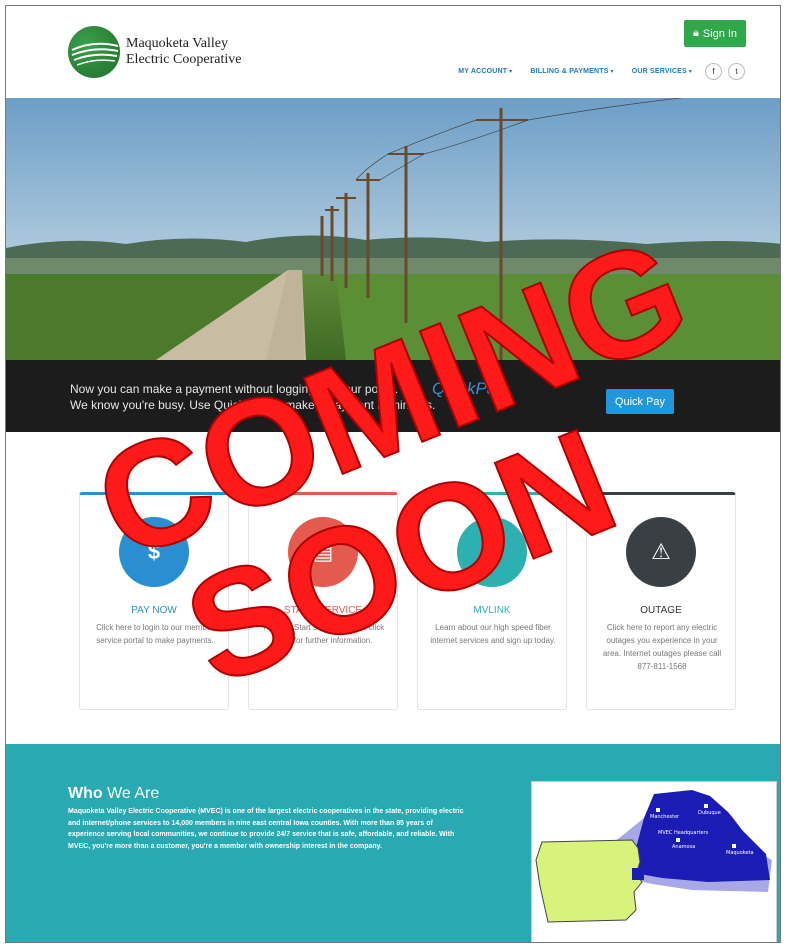  I want to click on map-label-manchester: Manchester, so click(665, 817).